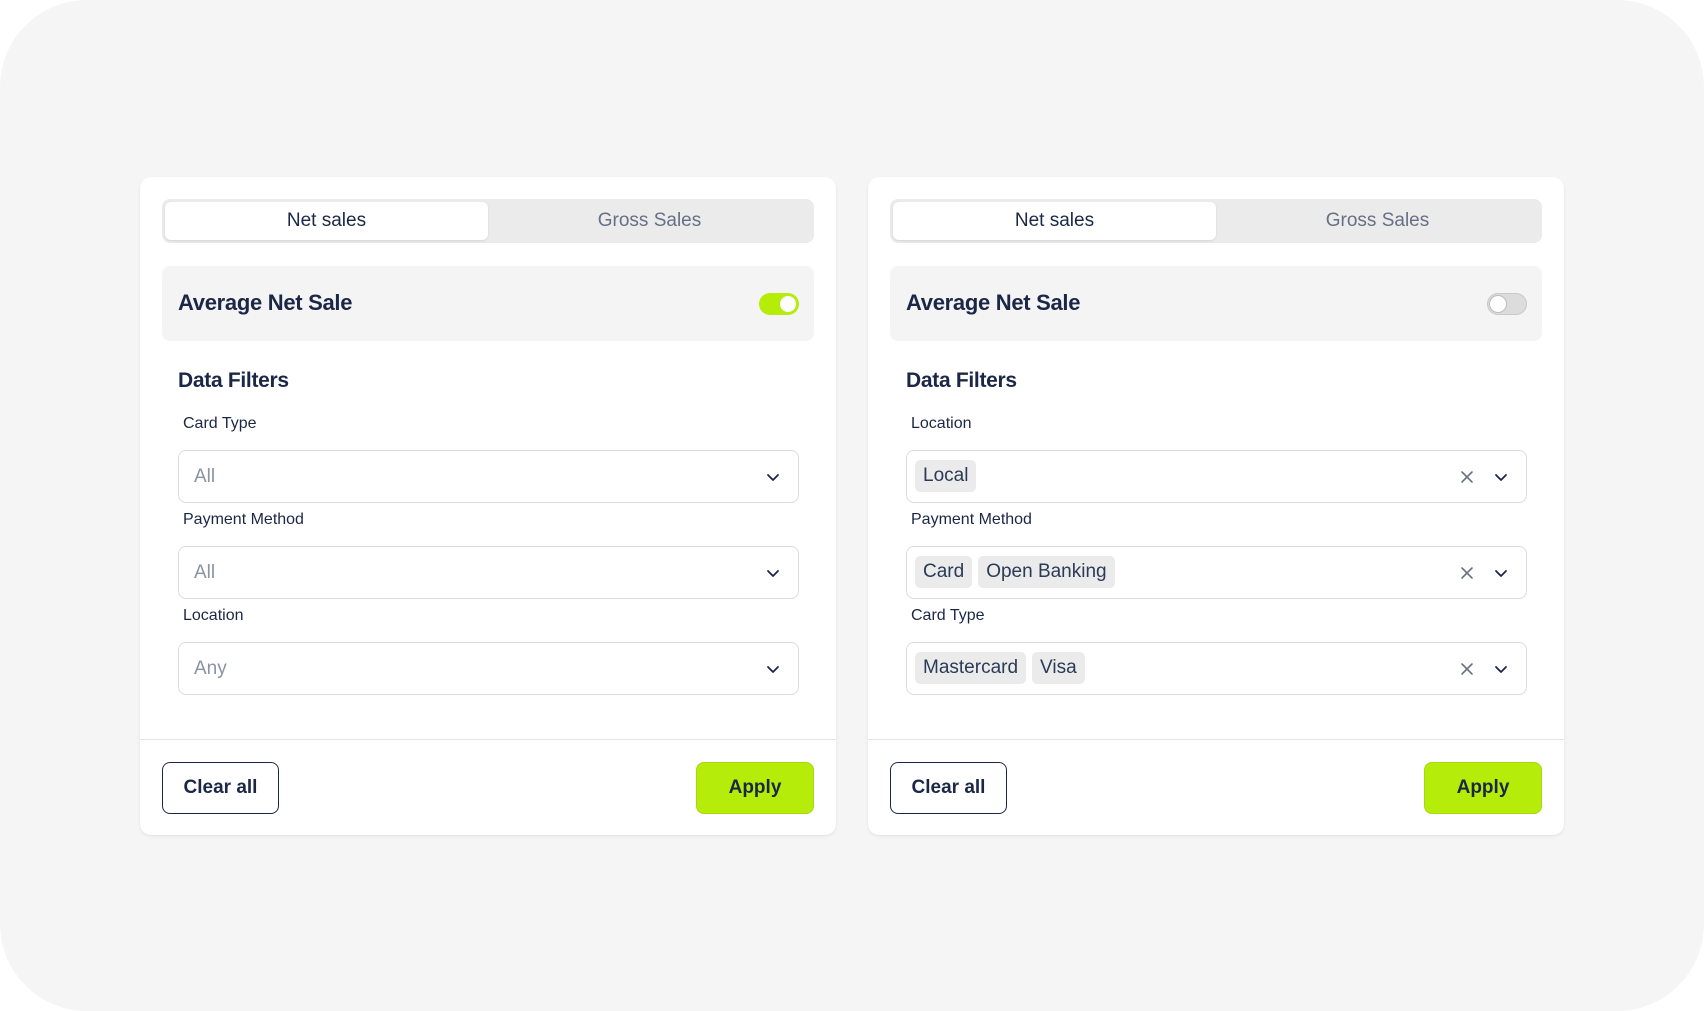  I want to click on payment-method-value: All, so click(205, 572).